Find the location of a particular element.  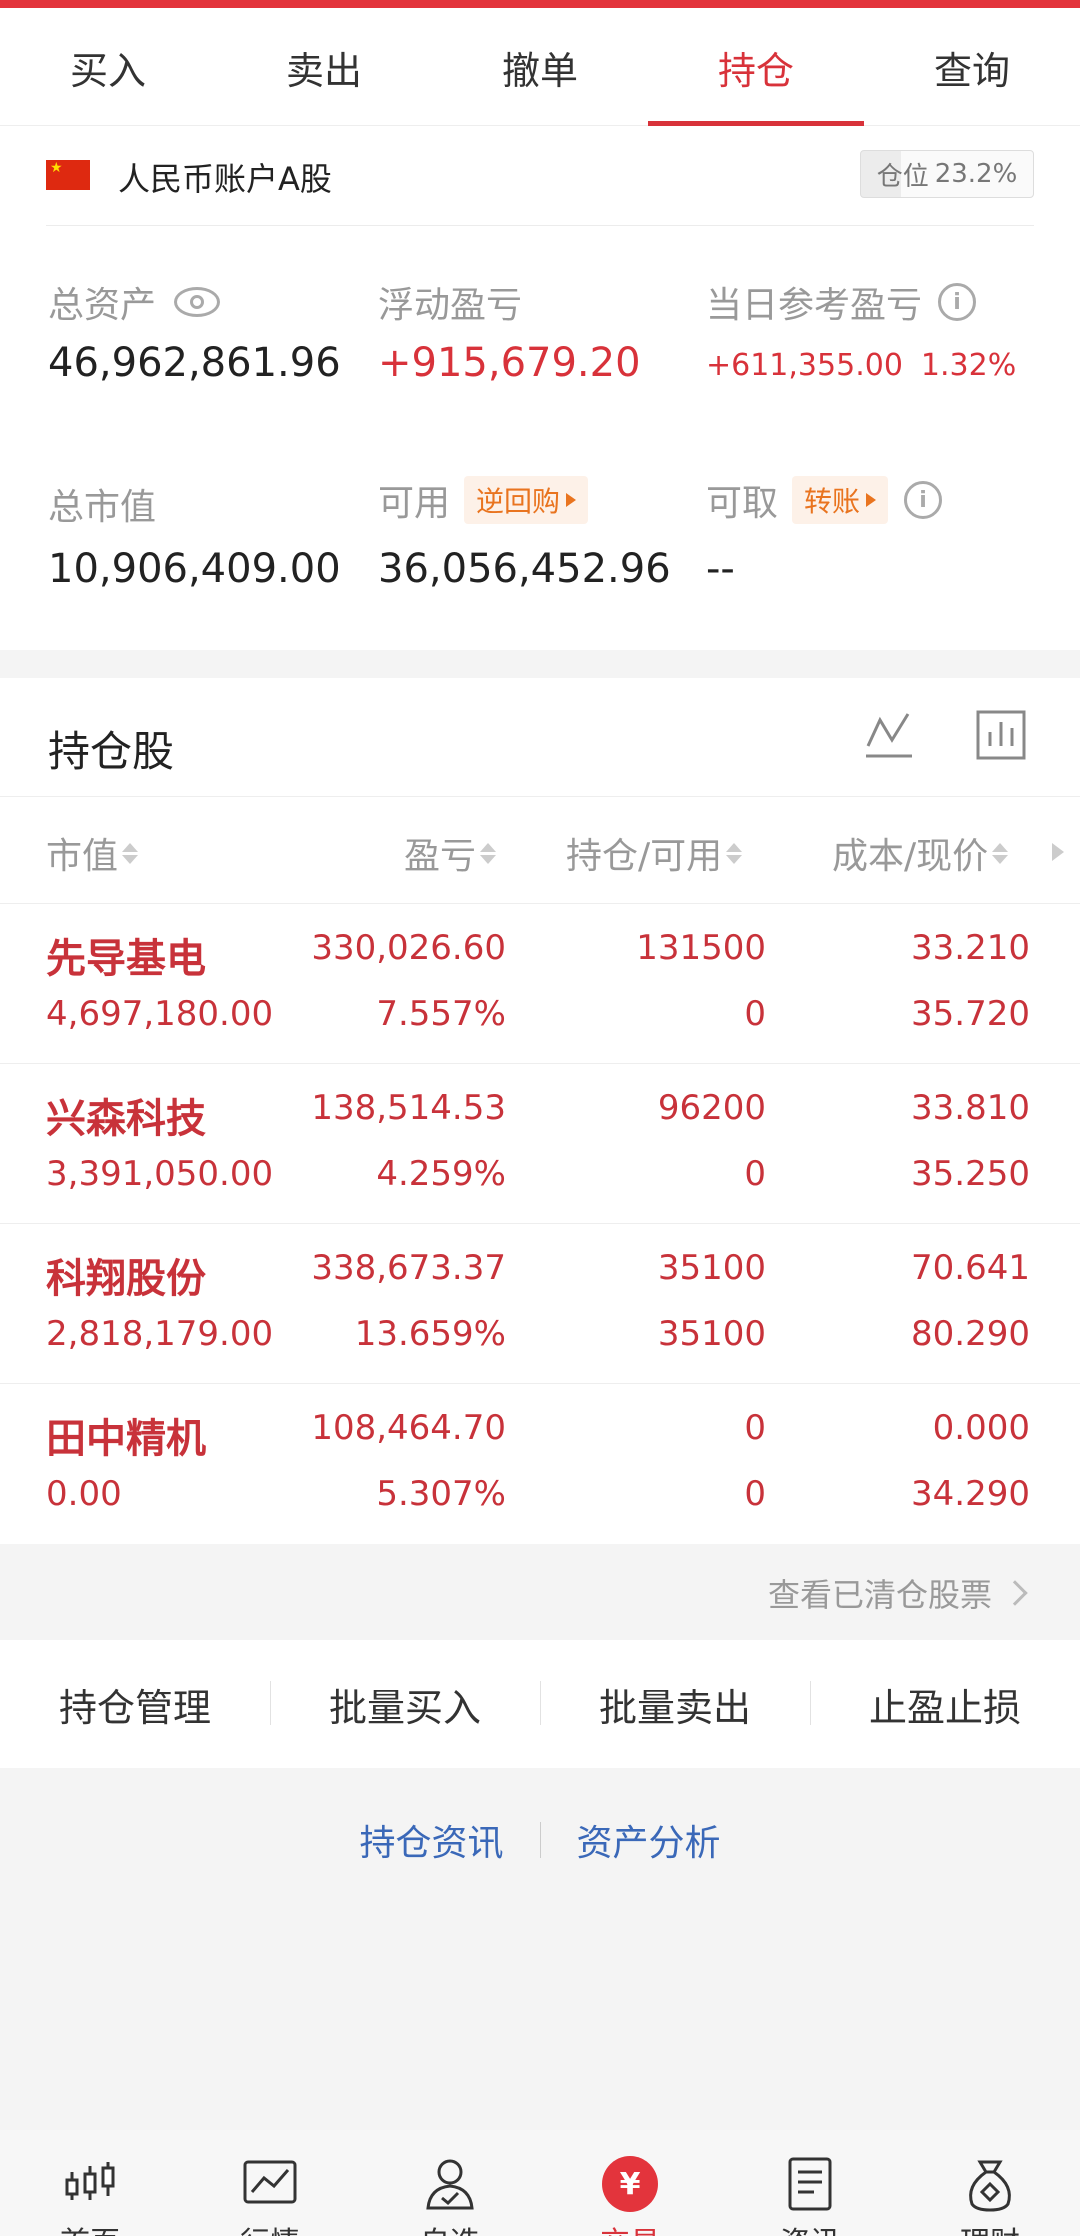

holdings-title: 持仓股 is located at coordinates (111, 751).